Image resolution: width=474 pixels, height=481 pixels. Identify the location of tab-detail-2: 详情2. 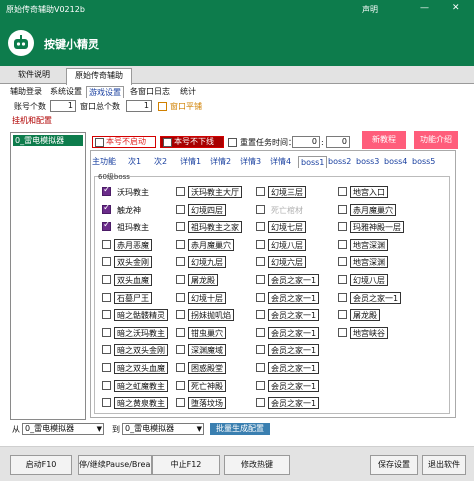
(220, 162).